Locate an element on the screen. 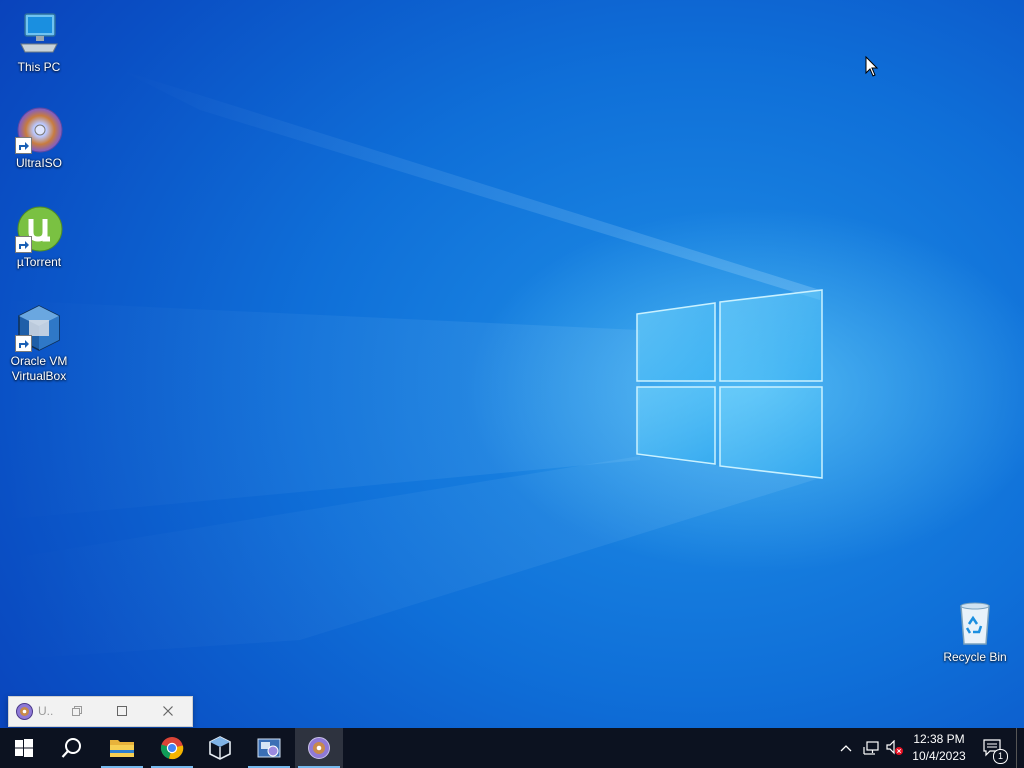 The width and height of the screenshot is (1024, 768). restore-icon is located at coordinates (77, 711).